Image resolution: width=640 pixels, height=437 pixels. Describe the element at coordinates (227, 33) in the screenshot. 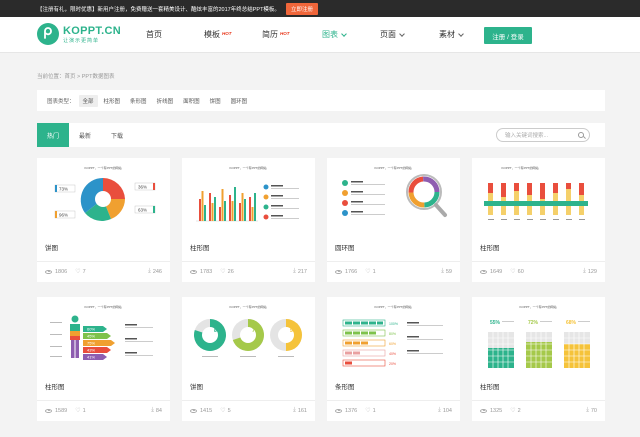

I see `hot-badge: HOT` at that location.